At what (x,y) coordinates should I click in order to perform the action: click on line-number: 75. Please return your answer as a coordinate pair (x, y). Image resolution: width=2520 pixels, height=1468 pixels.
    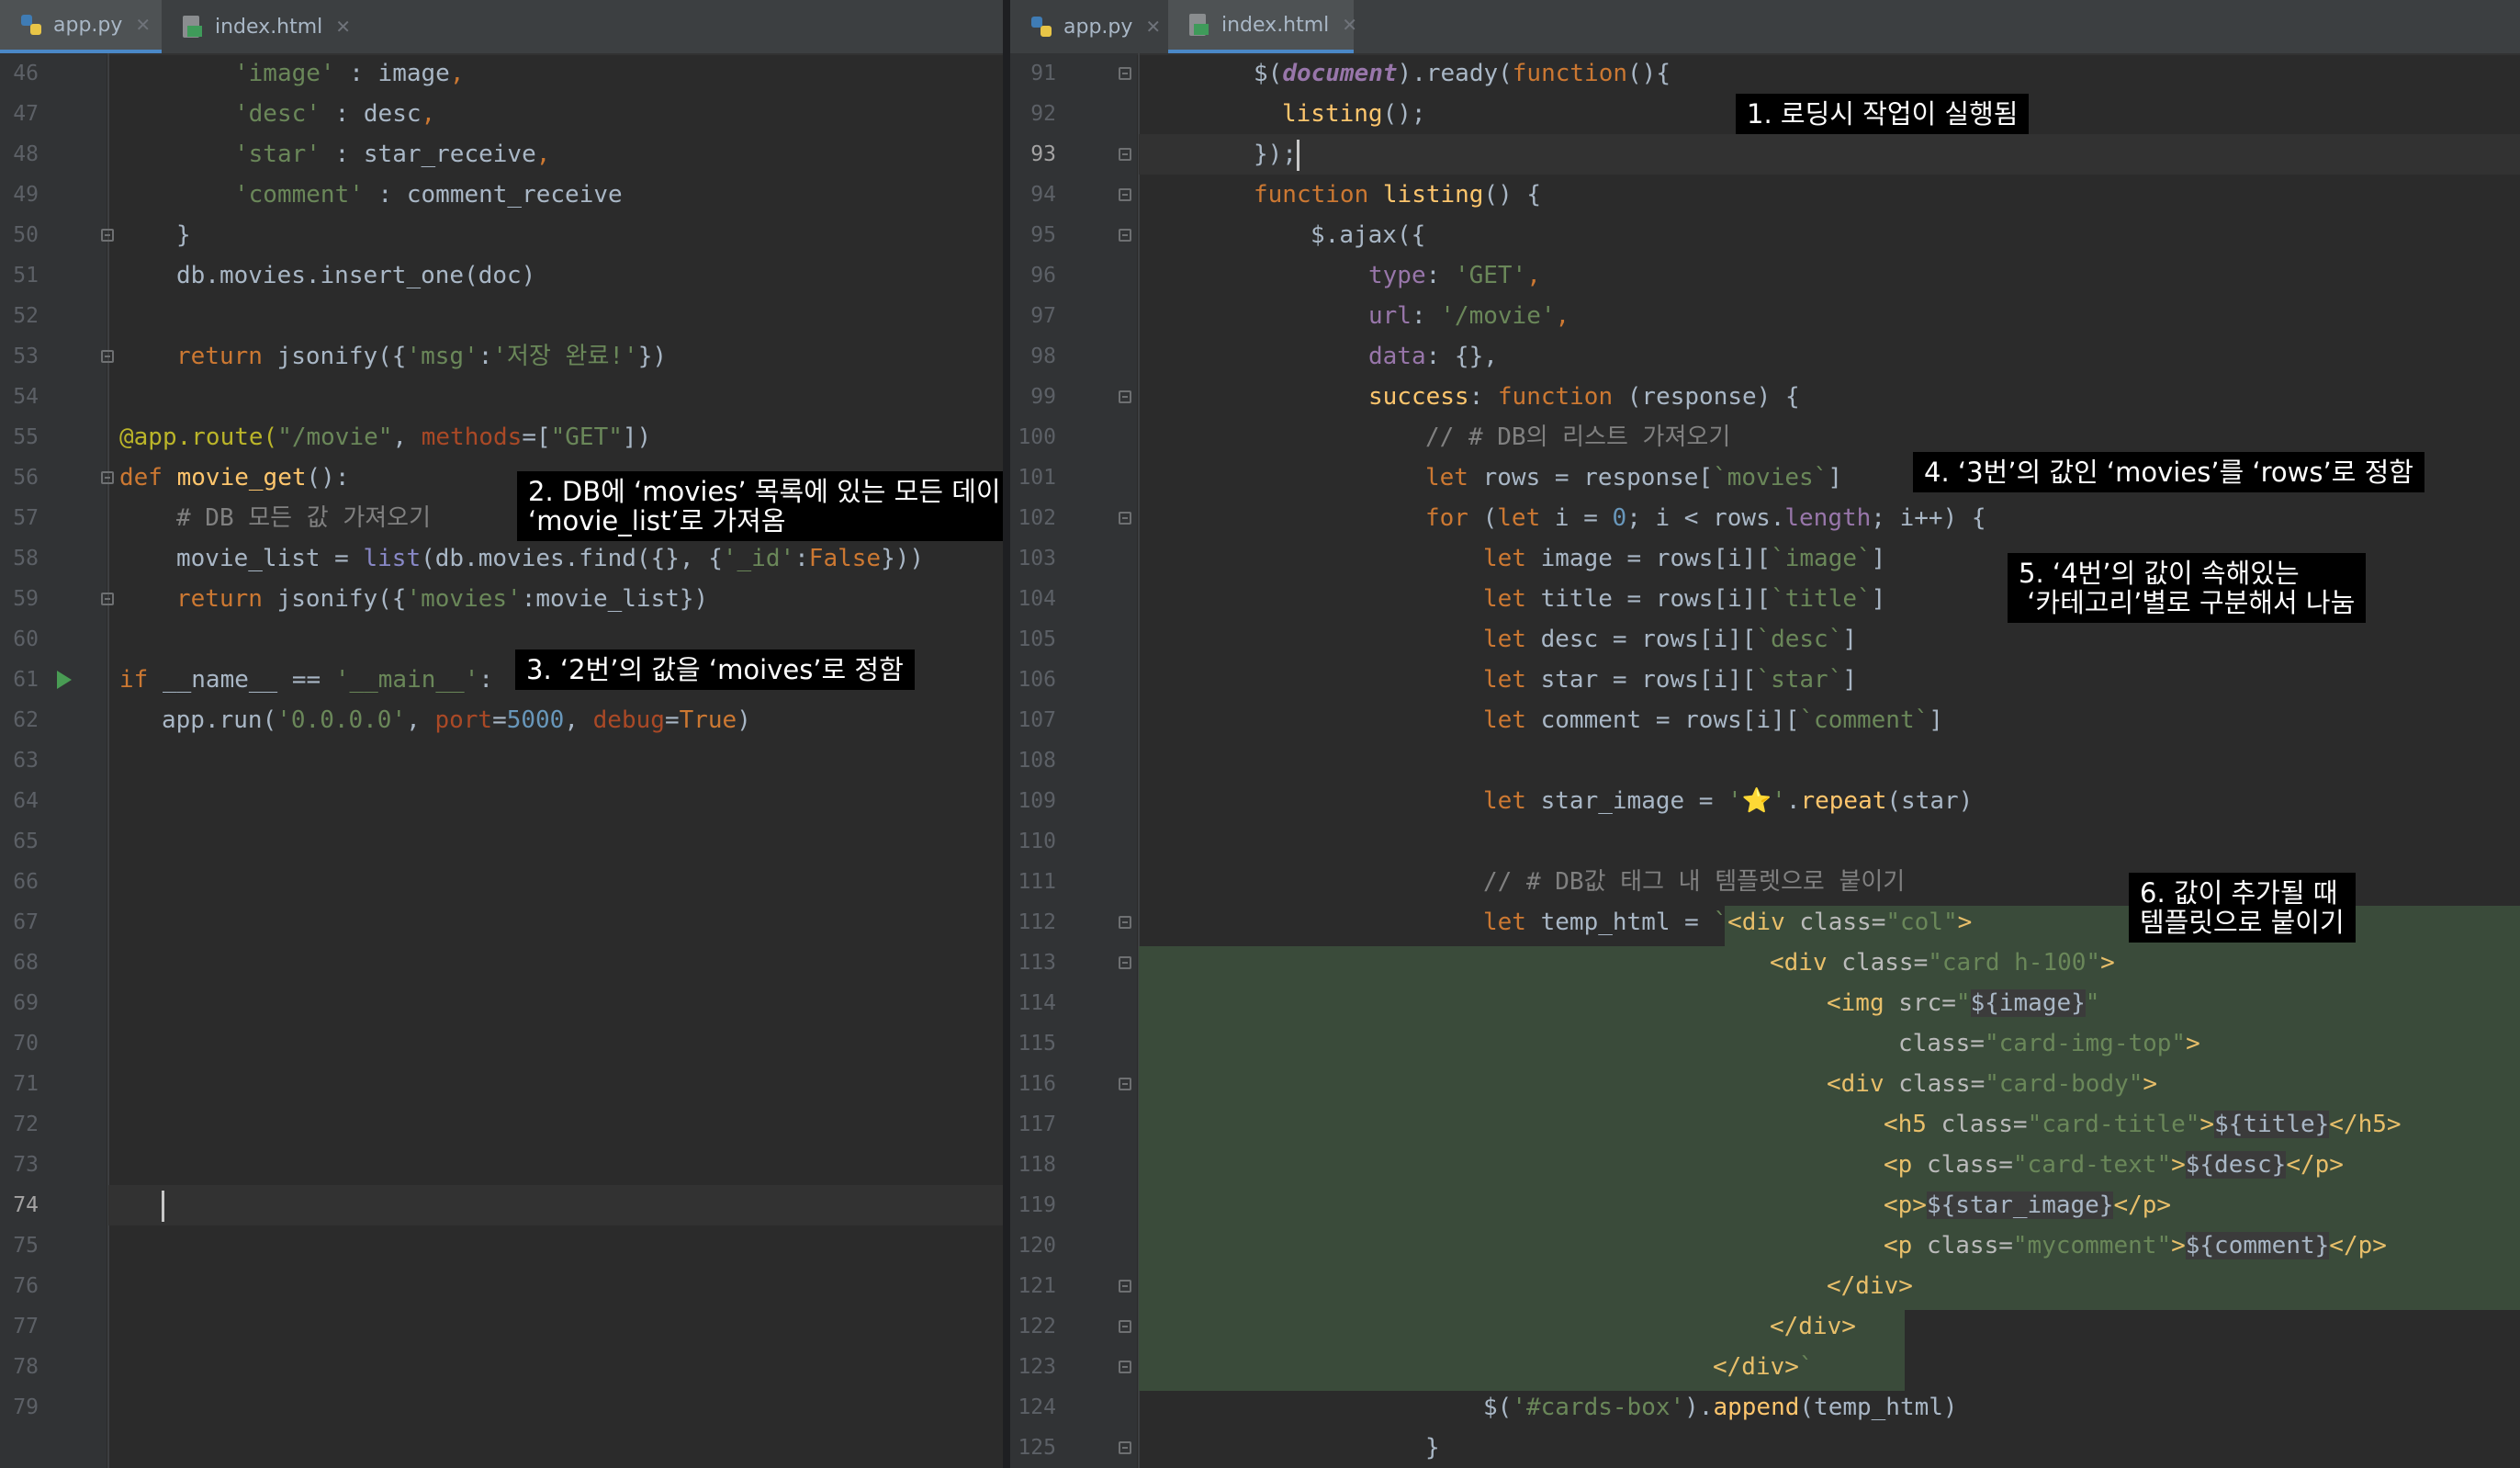
    Looking at the image, I should click on (26, 1246).